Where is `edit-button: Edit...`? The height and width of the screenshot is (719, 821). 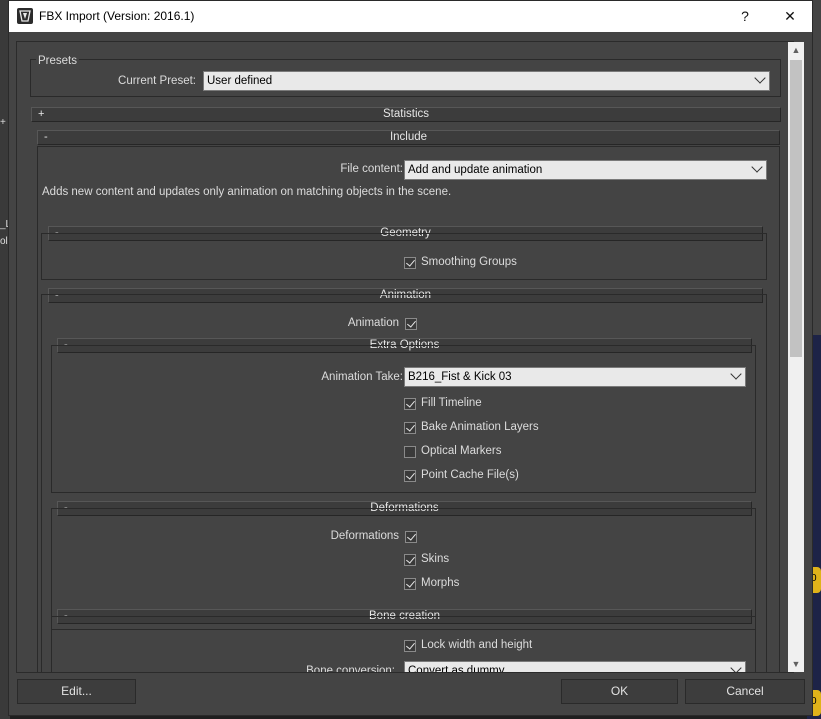 edit-button: Edit... is located at coordinates (76, 691).